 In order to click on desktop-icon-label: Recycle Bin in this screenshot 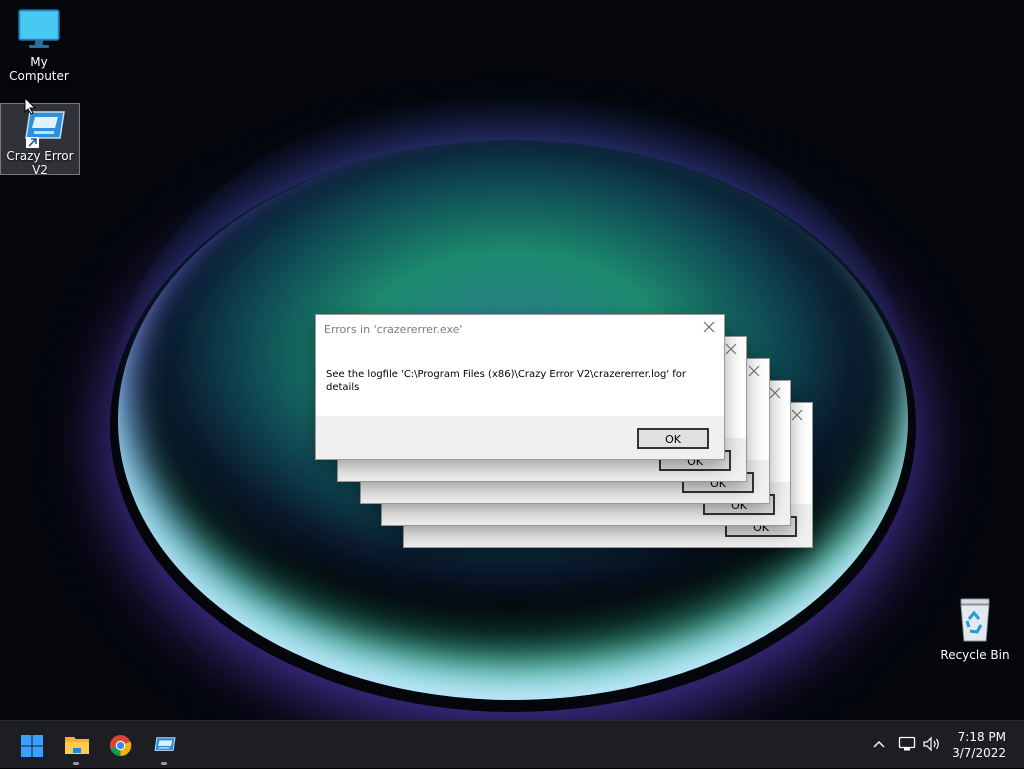, I will do `click(975, 655)`.